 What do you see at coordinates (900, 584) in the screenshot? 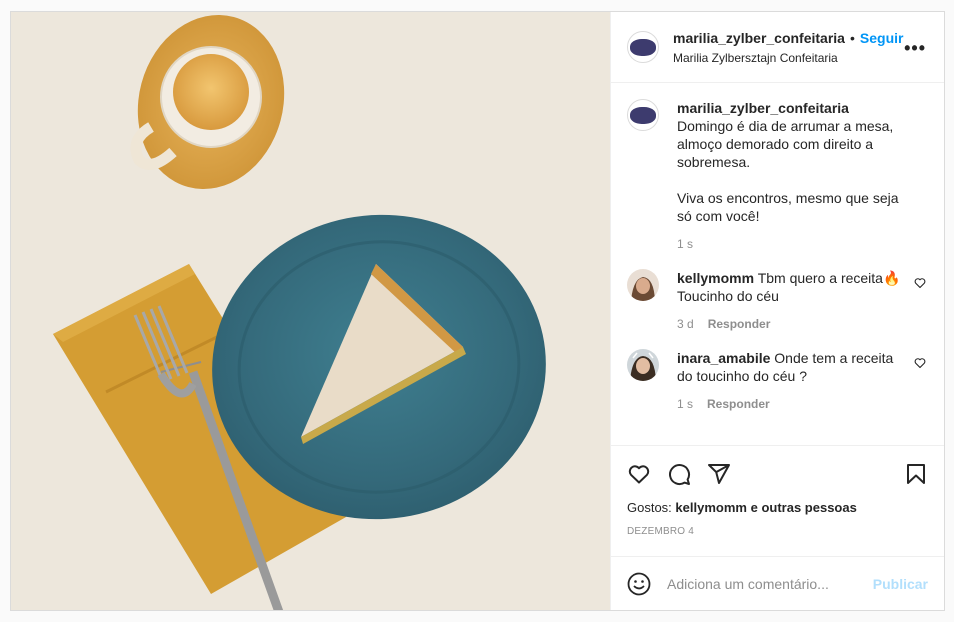
I see `publish-button: Publicar` at bounding box center [900, 584].